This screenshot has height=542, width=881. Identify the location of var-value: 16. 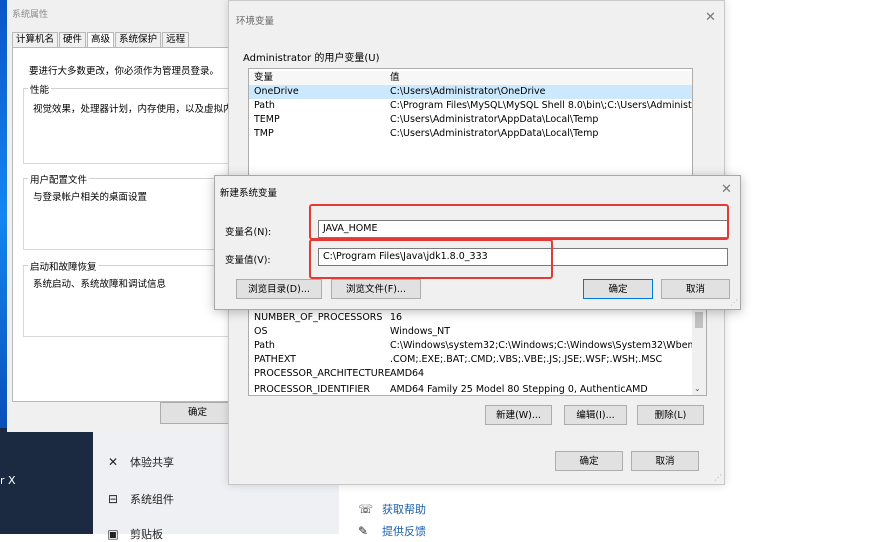
(396, 317).